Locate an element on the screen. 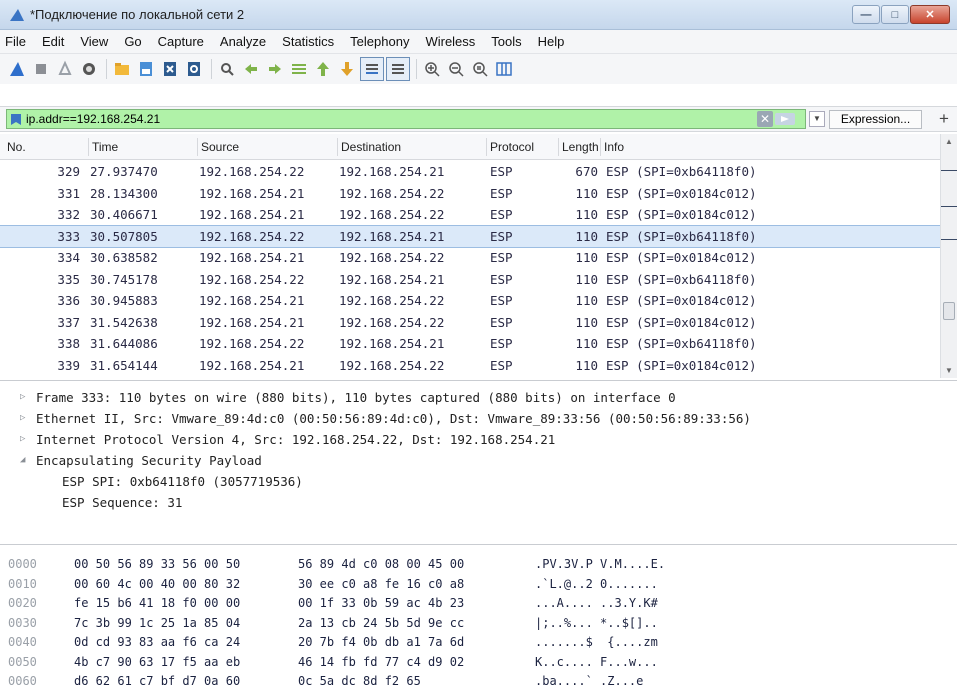  autoscroll-icon is located at coordinates (372, 69).